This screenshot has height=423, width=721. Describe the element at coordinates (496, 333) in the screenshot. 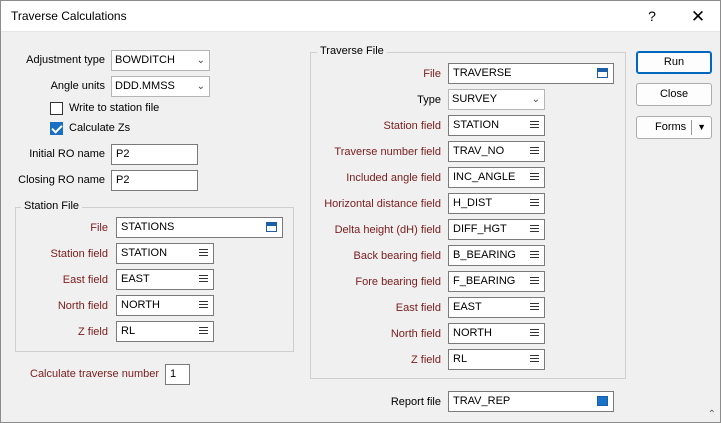

I see `tf-north-field-input: NORTH` at that location.